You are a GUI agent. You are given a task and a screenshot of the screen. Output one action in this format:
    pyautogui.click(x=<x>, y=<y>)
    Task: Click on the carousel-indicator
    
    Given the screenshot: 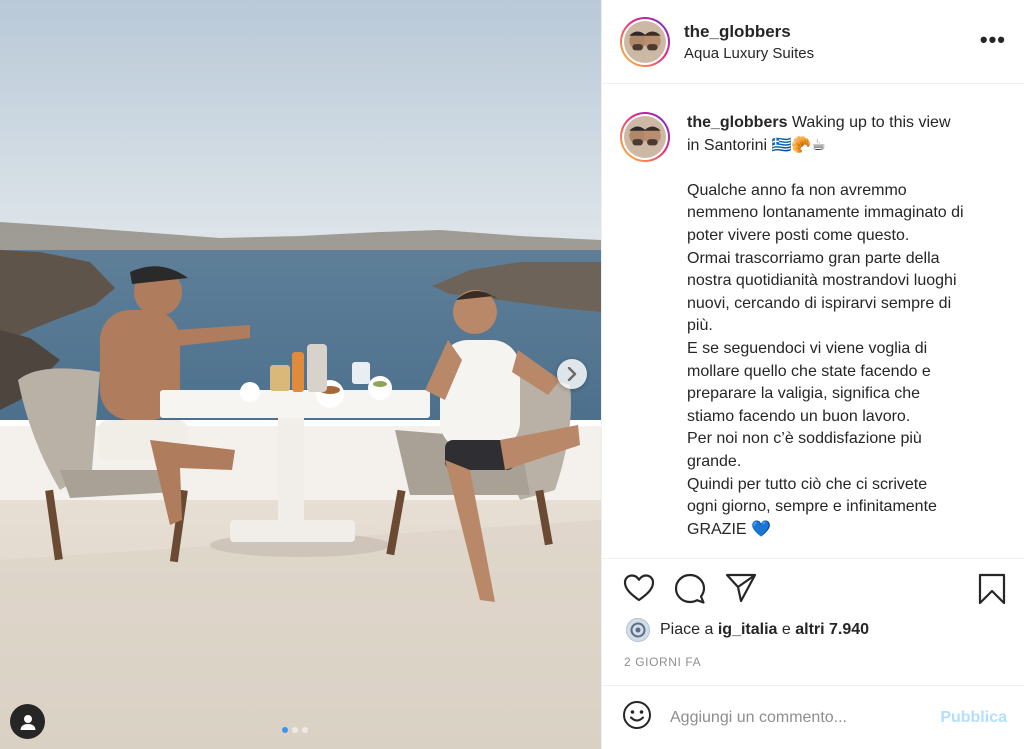 What is the action you would take?
    pyautogui.click(x=295, y=730)
    